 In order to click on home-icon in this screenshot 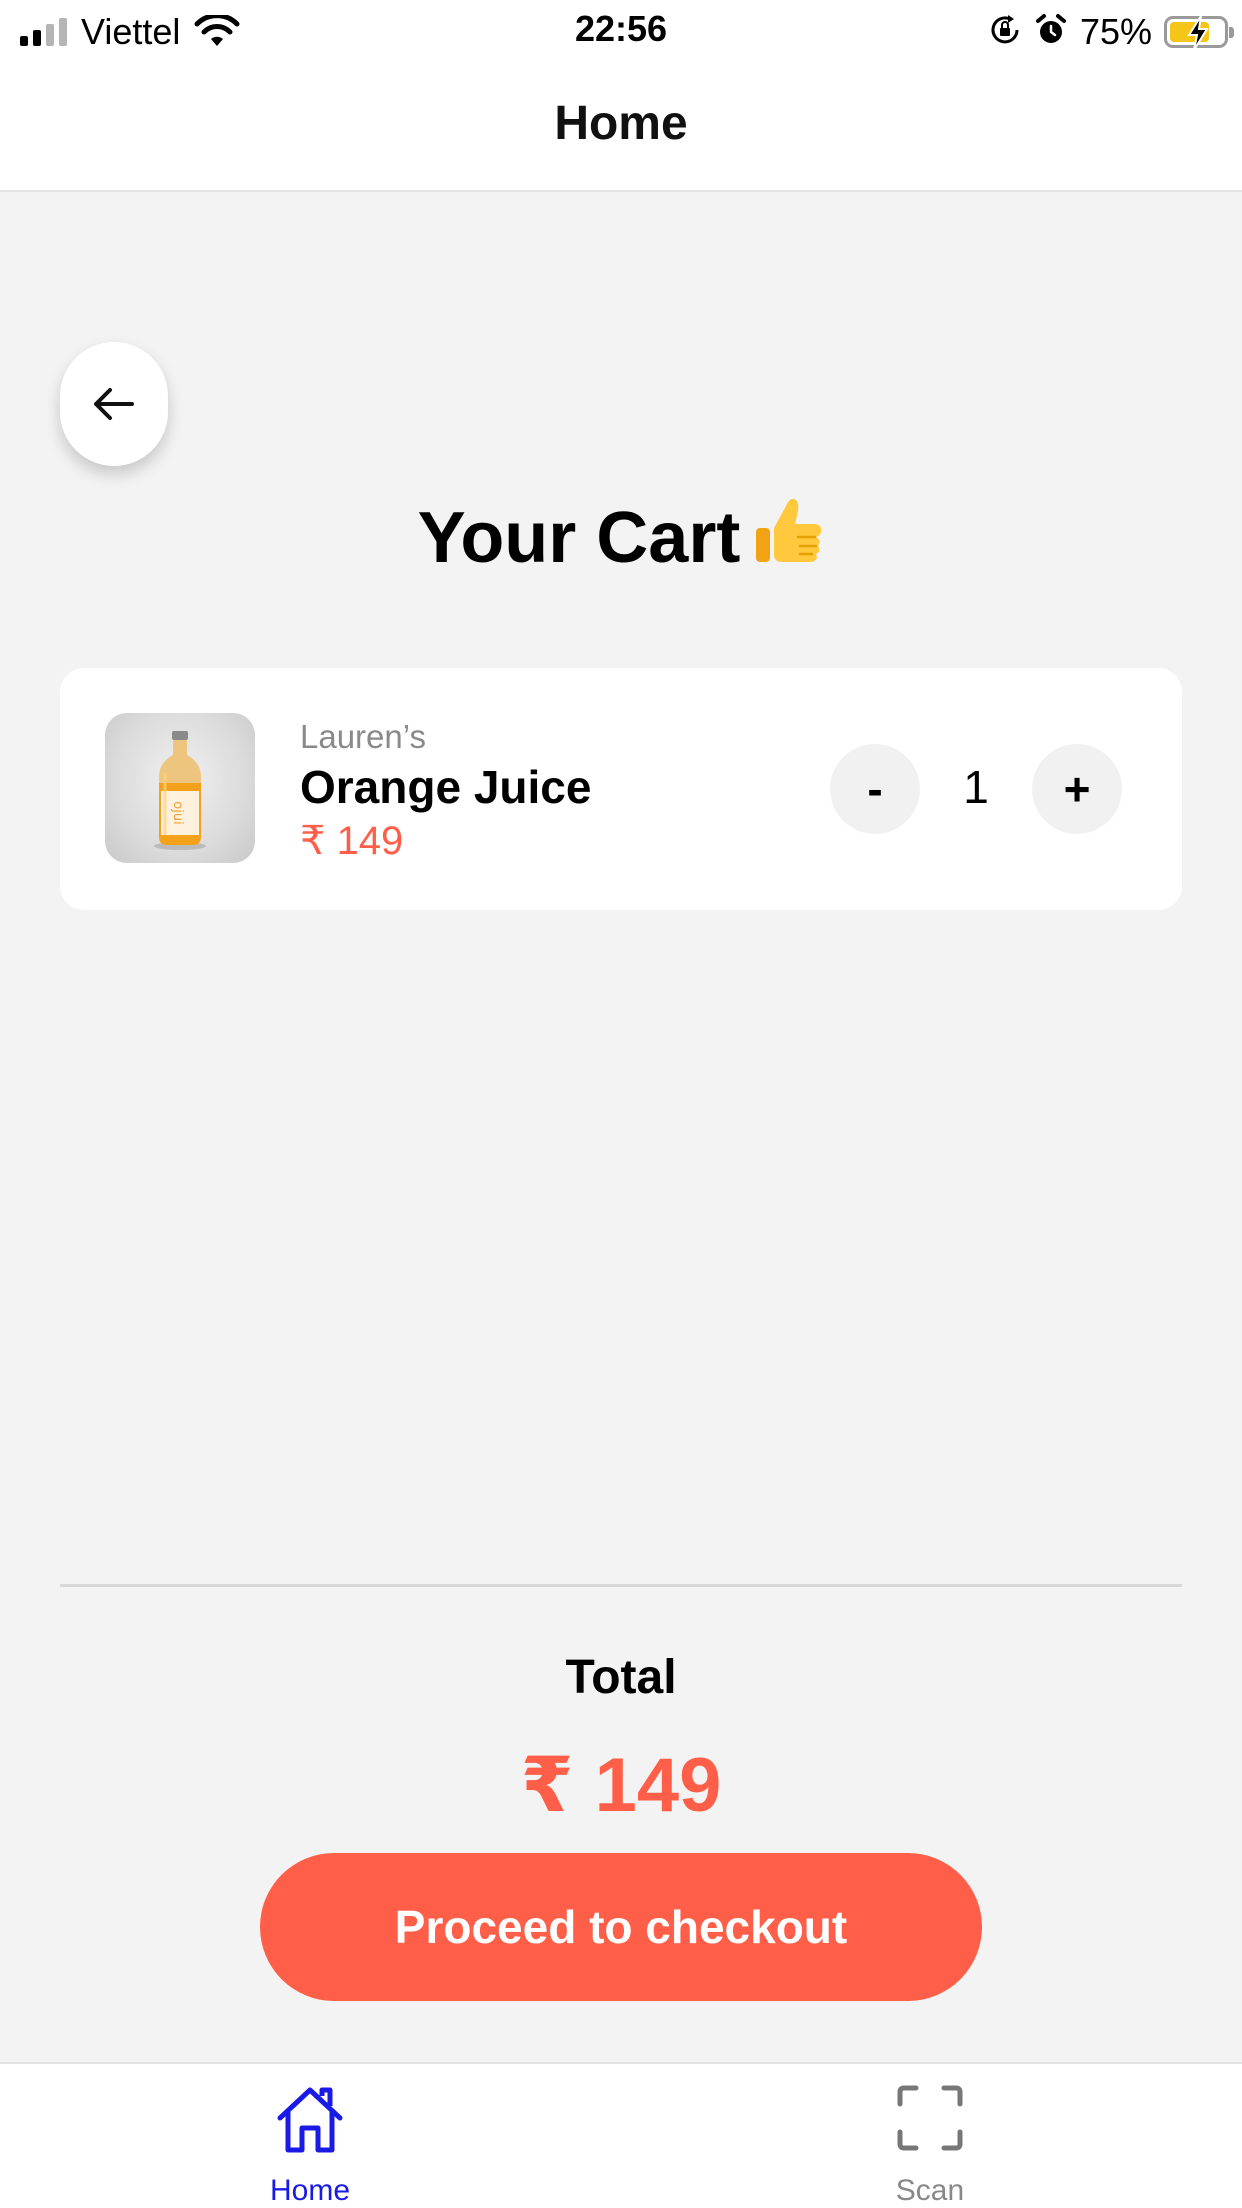, I will do `click(310, 2120)`.